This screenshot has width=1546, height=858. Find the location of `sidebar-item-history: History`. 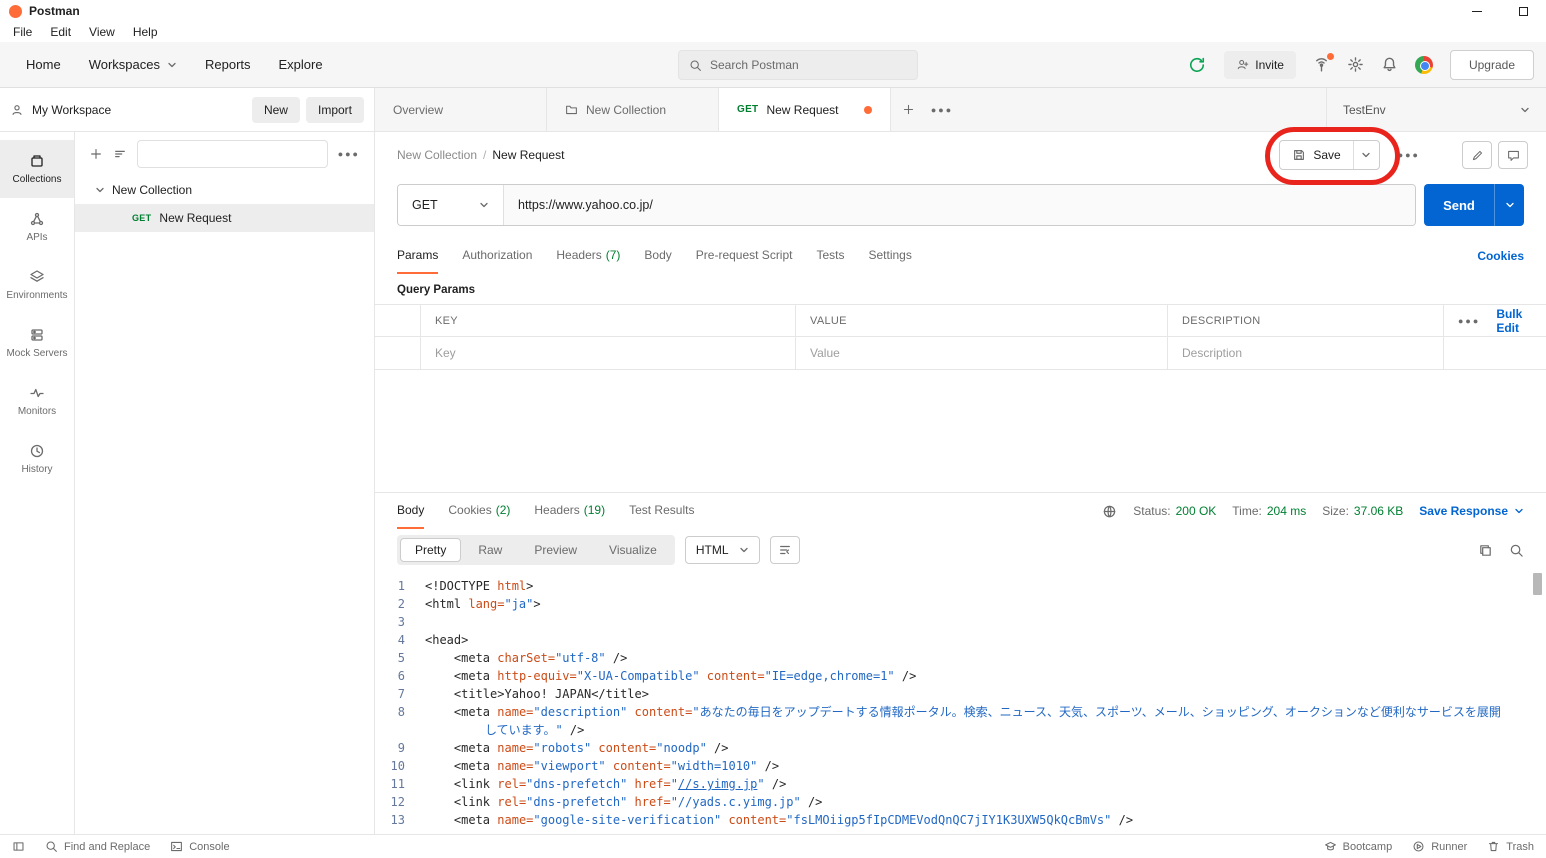

sidebar-item-history: History is located at coordinates (37, 459).